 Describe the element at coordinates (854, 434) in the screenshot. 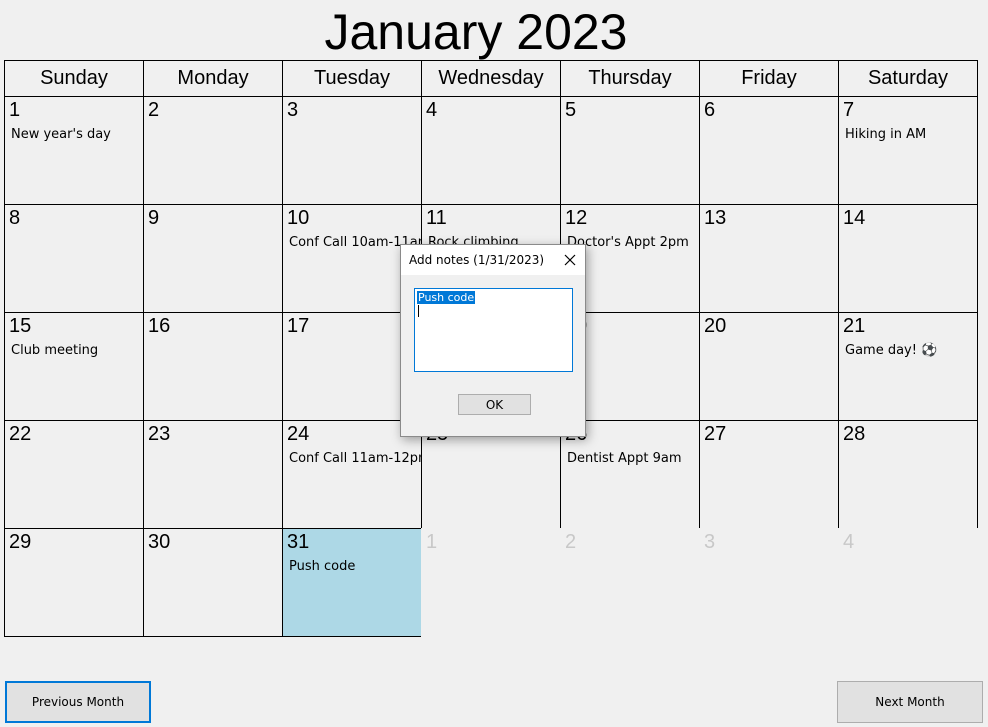

I see `day-number: 28` at that location.